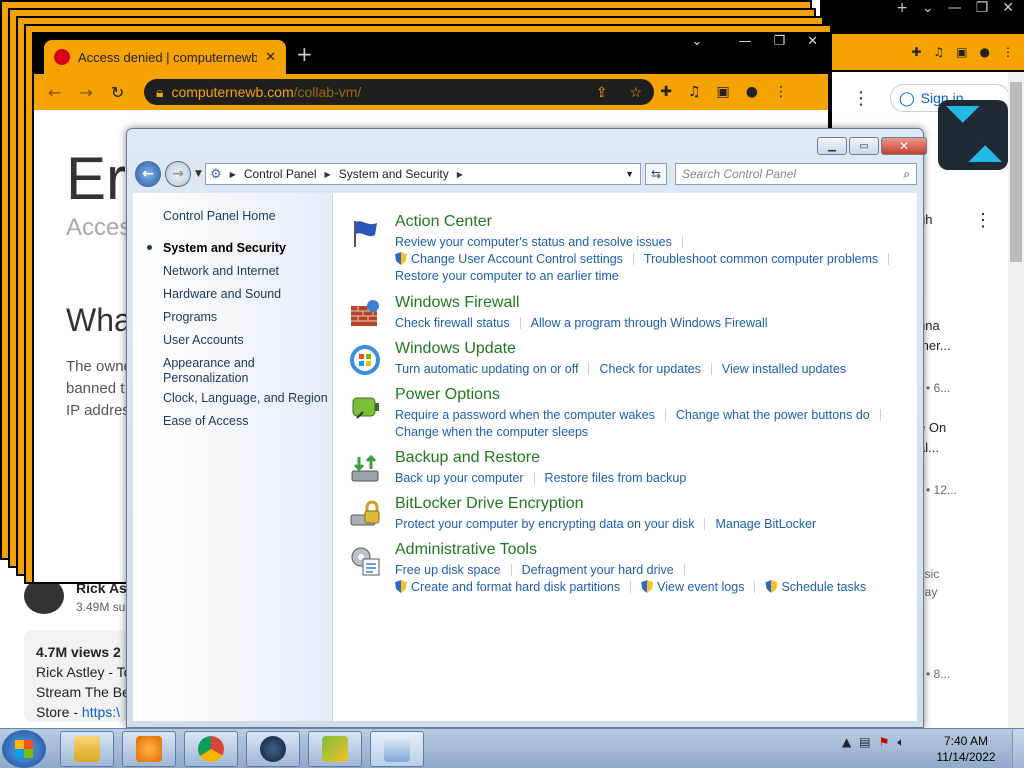 The image size is (1024, 768). I want to click on task-link-schedule-tasks: Schedule tasks, so click(815, 587).